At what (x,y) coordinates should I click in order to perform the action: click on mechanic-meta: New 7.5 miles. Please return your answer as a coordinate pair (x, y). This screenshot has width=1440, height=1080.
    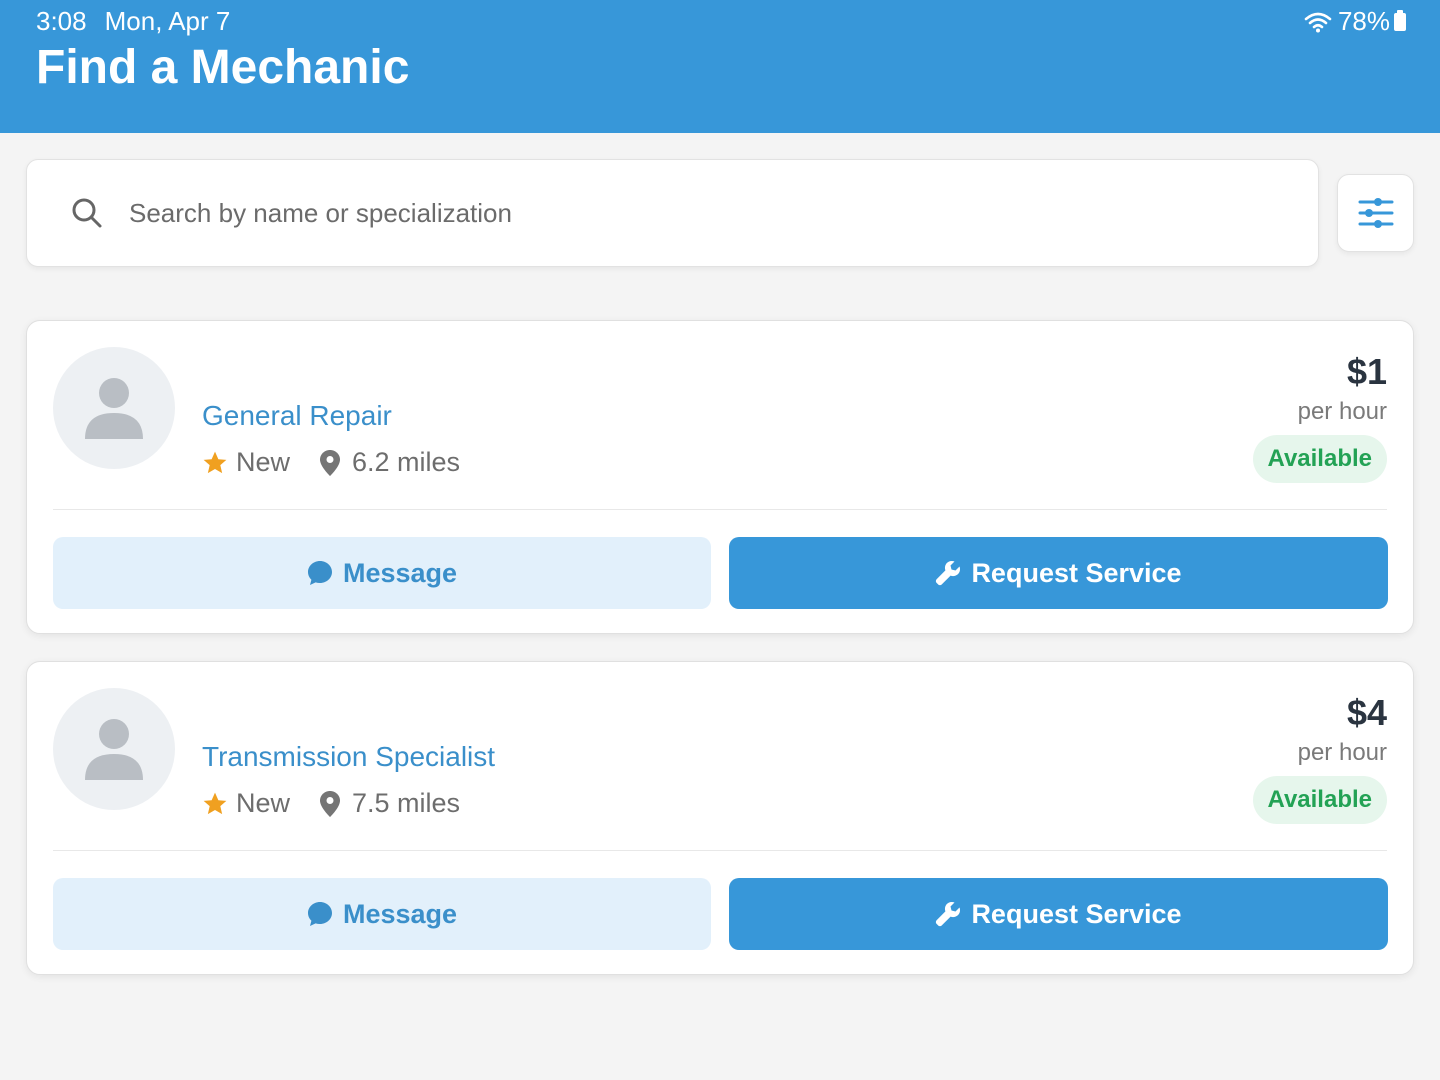
    Looking at the image, I should click on (331, 803).